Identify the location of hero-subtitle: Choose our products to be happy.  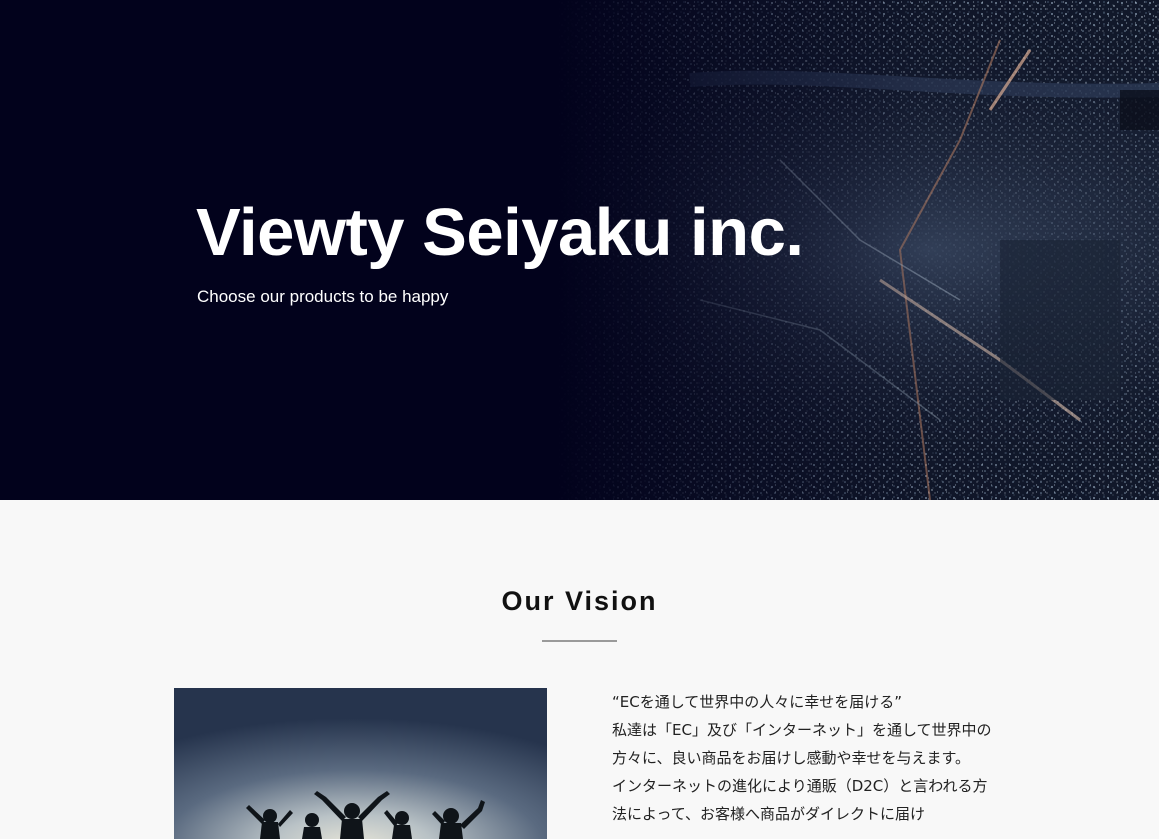
(323, 296).